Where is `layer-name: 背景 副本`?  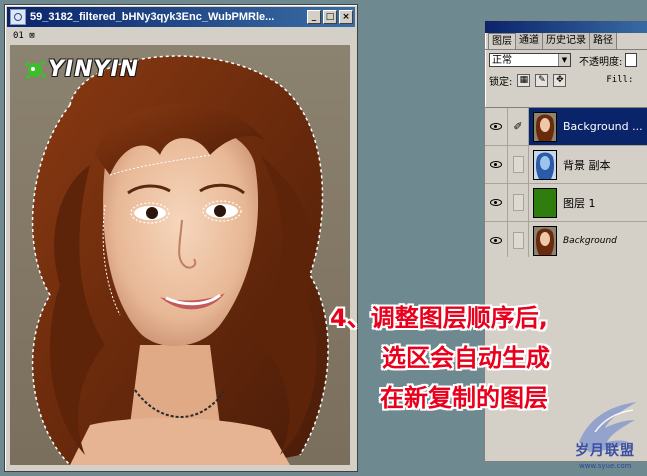
layer-name: 背景 副本 is located at coordinates (587, 165).